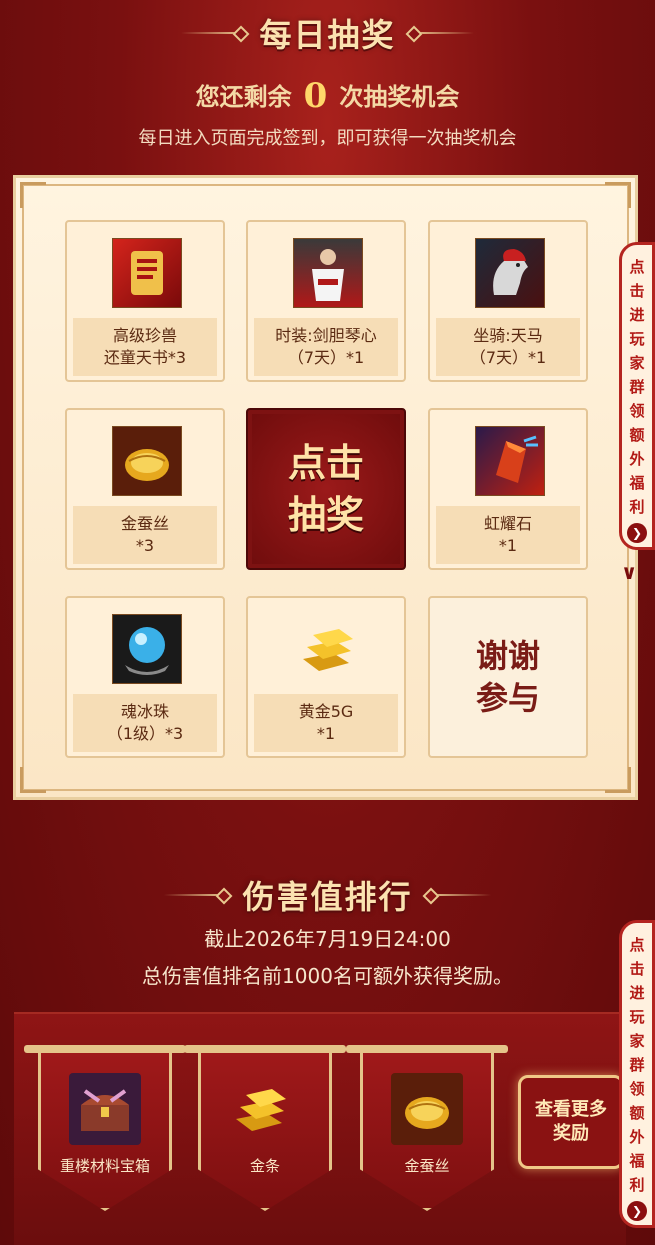 The width and height of the screenshot is (655, 1245). I want to click on remain-prefix: 您还剩余, so click(243, 96).